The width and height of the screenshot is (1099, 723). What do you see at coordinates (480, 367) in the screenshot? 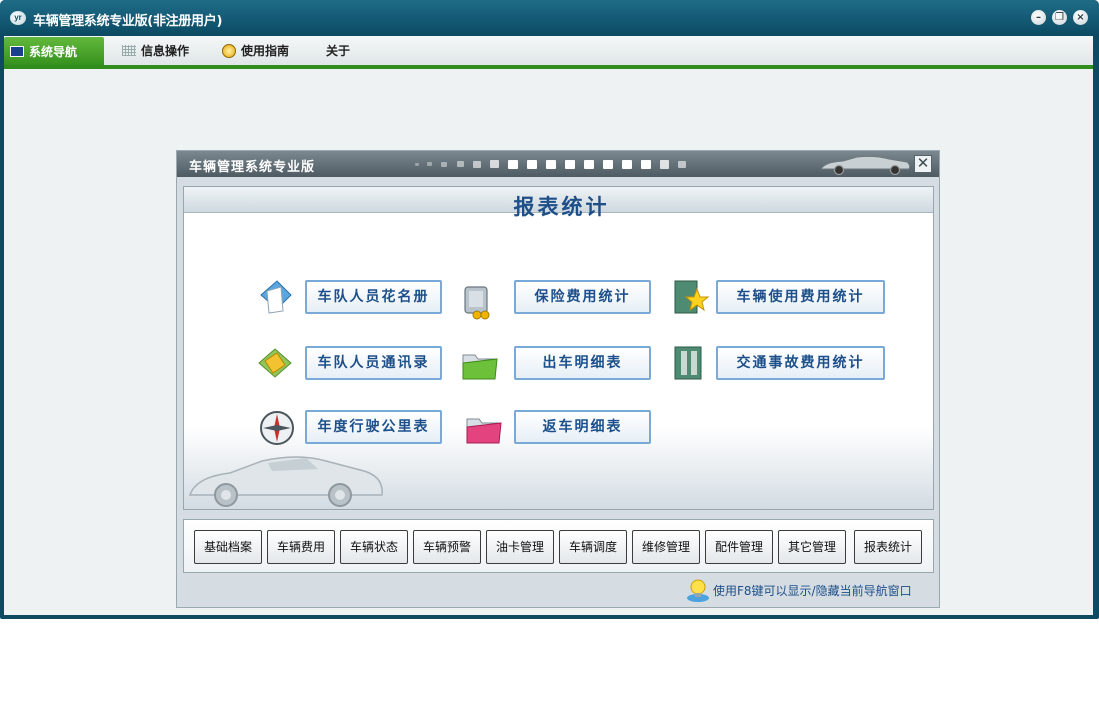
I see `green-folder-icon` at bounding box center [480, 367].